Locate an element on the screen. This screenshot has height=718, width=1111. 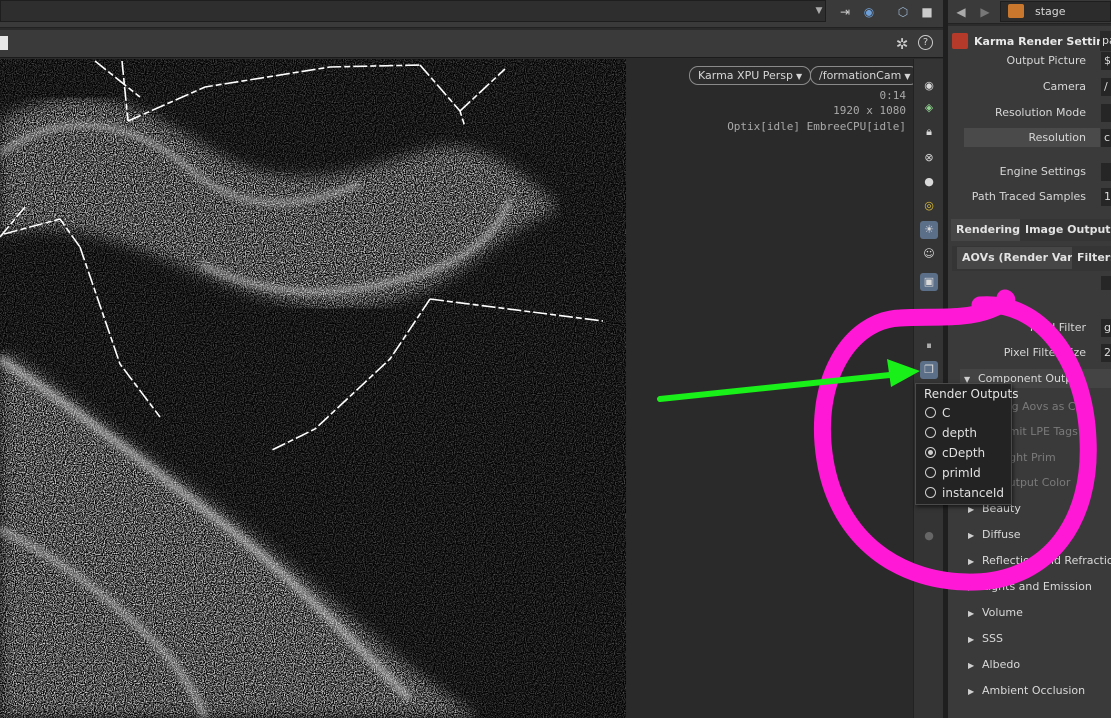
sphere-icon: ● is located at coordinates (929, 182).